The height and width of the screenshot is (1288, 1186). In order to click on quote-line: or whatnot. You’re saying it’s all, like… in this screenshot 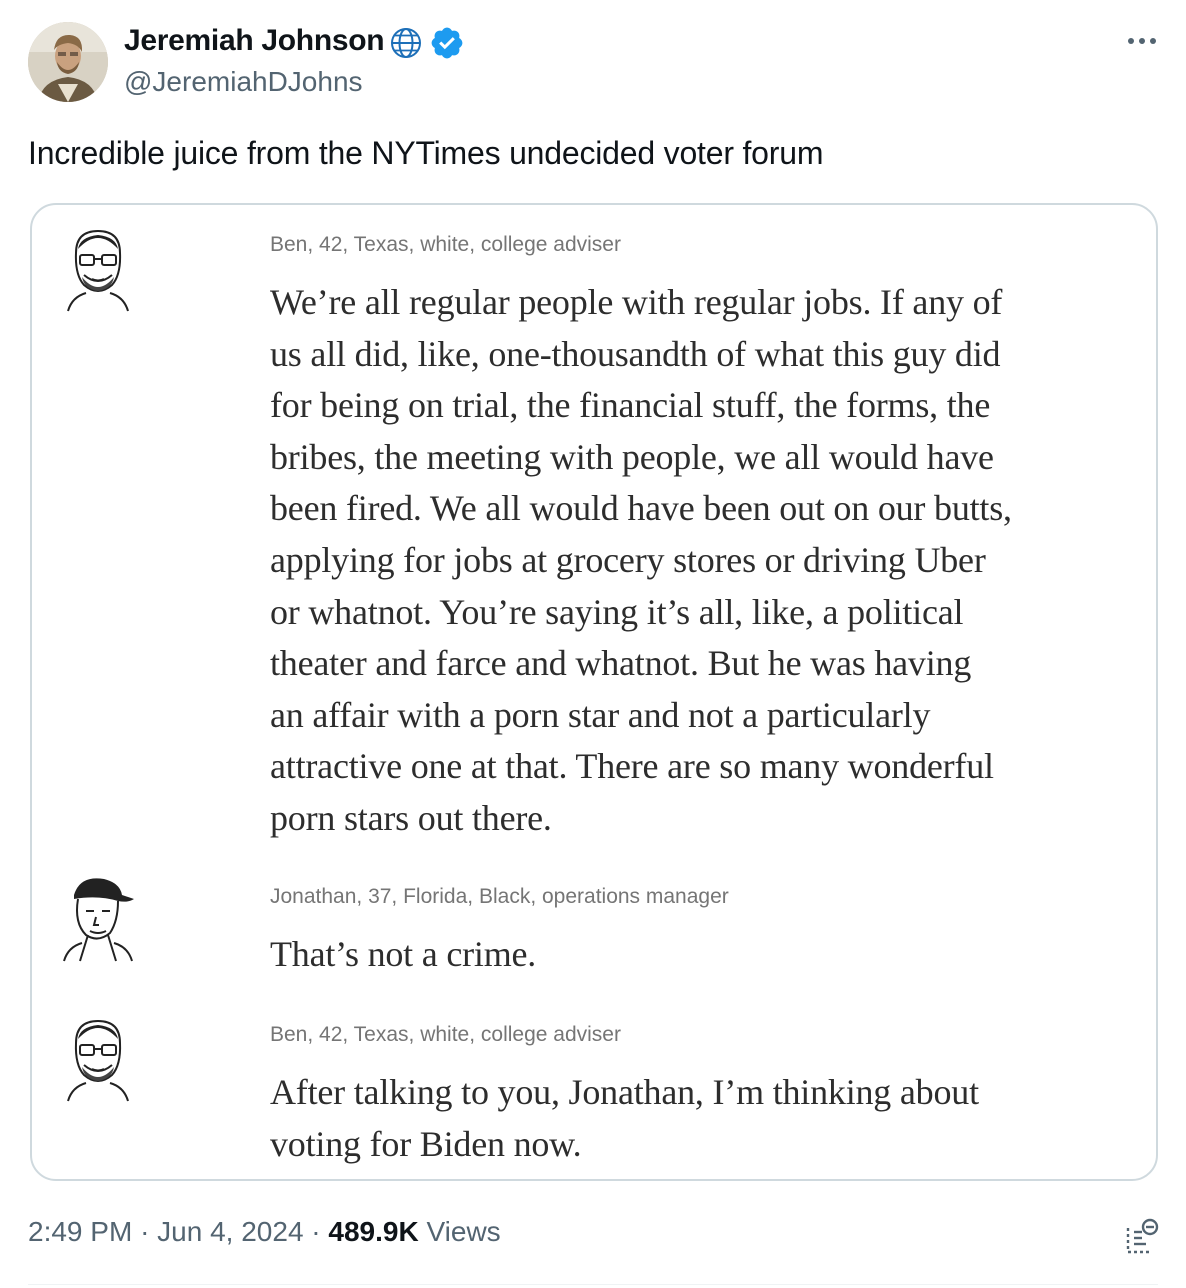, I will do `click(617, 611)`.